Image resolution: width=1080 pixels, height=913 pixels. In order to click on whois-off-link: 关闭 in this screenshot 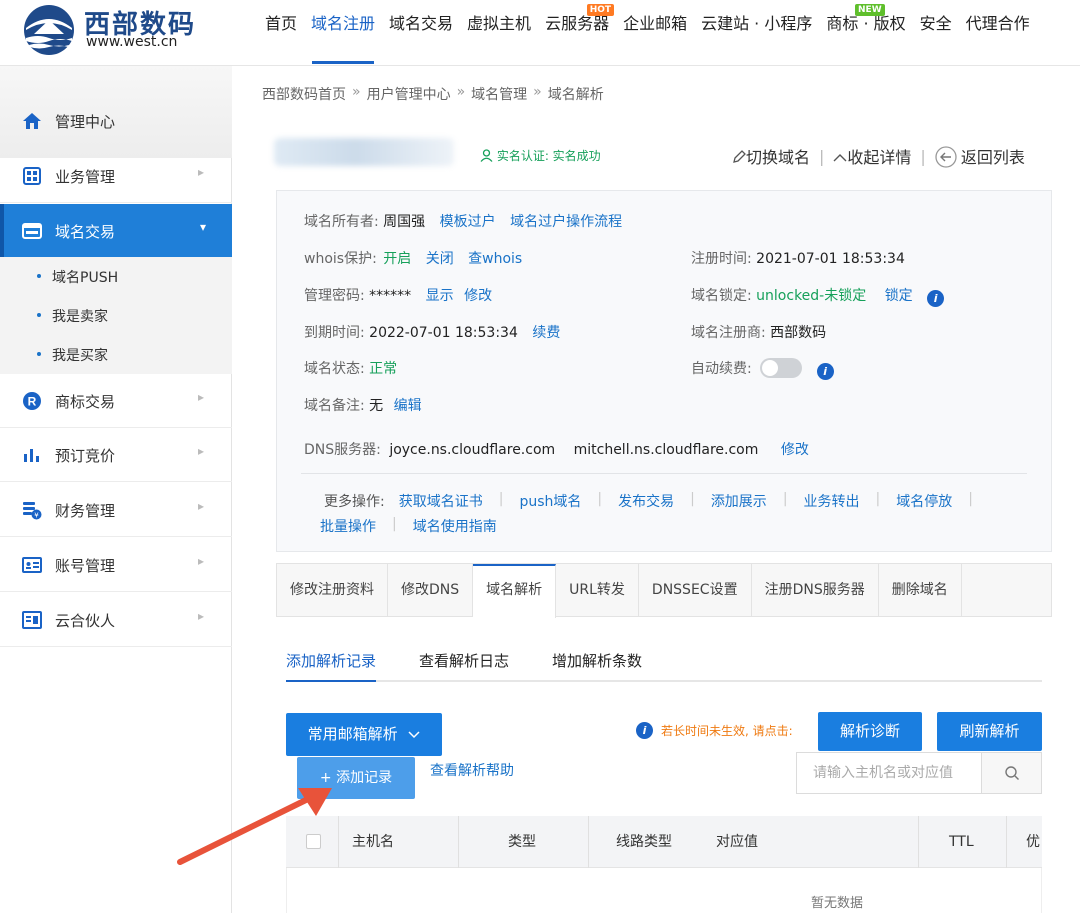, I will do `click(440, 259)`.